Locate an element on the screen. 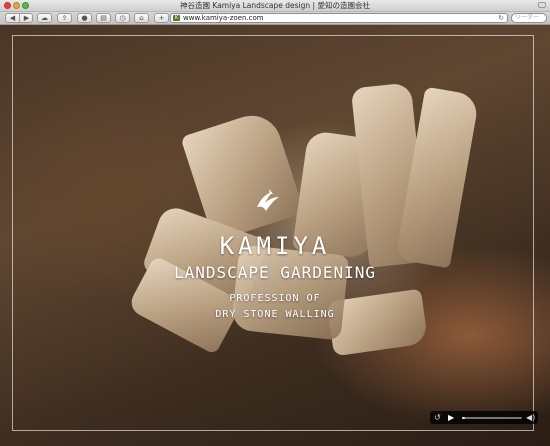  plus-icon: + is located at coordinates (161, 18).